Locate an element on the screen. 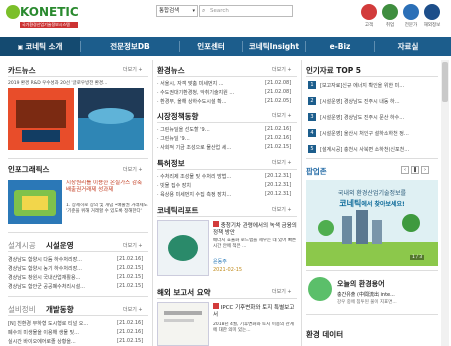 This screenshot has height=346, width=451. nav-item-intro: ▣ 코네틱 소개 is located at coordinates (40, 46).